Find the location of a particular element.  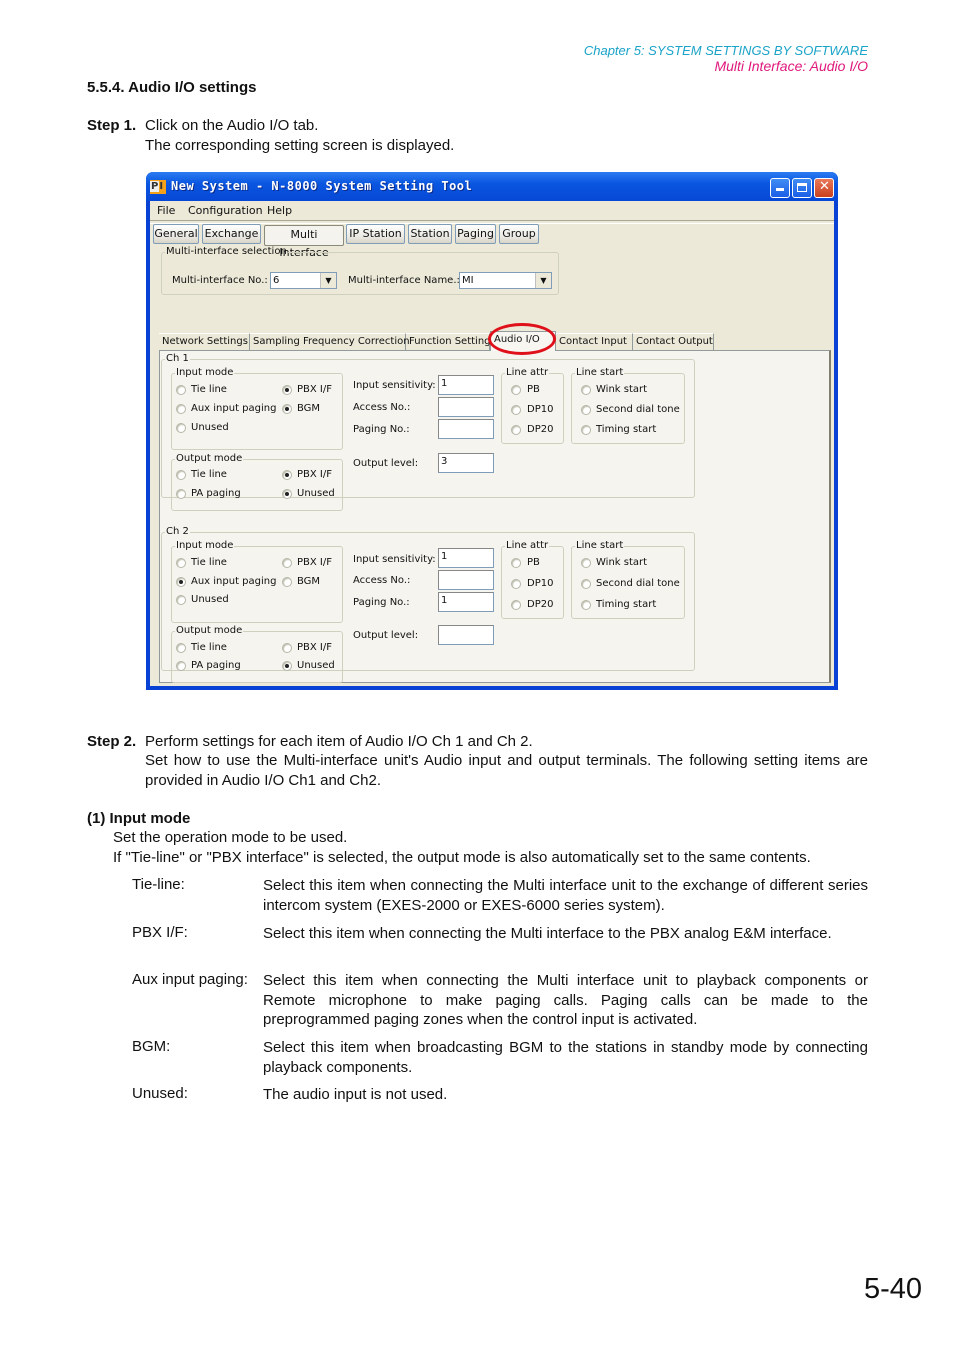

ch1-timing-start-label: Timing start is located at coordinates (626, 429).